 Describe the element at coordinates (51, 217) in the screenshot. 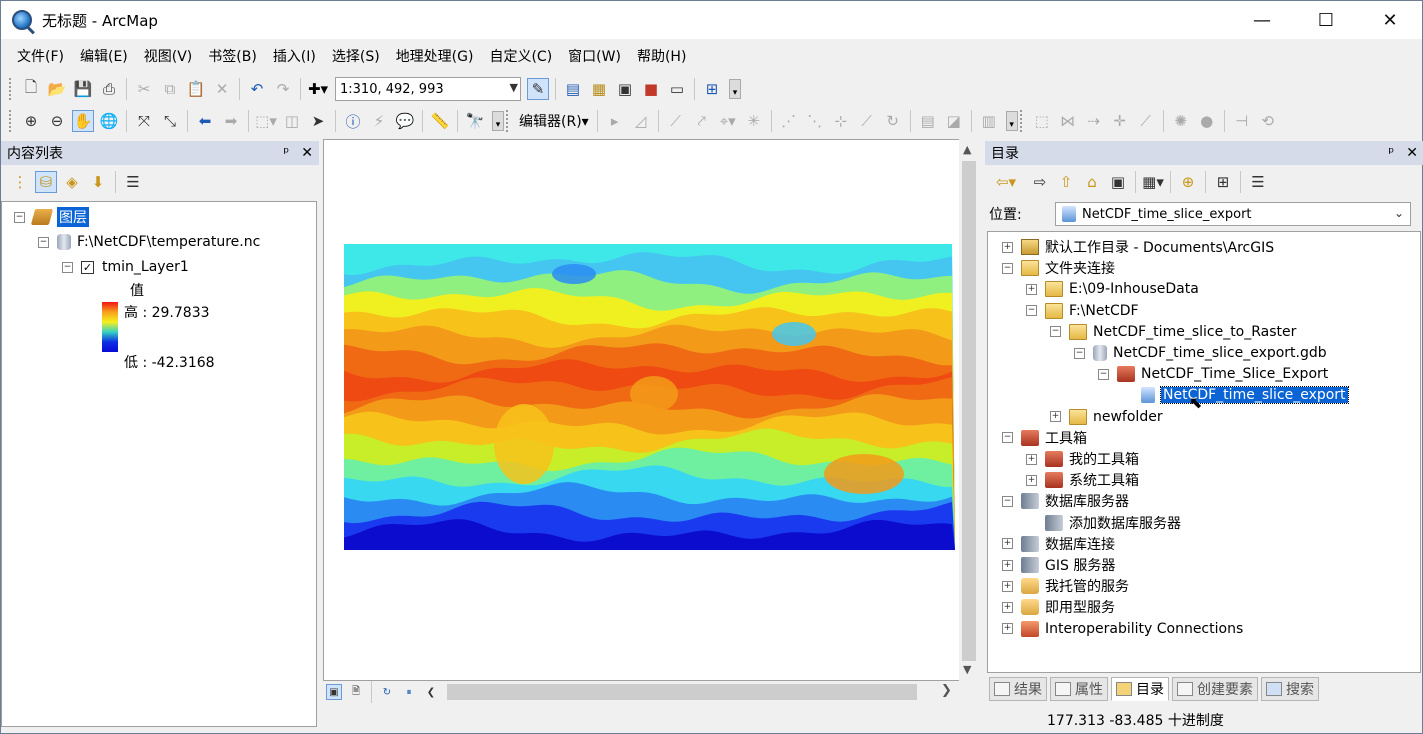

I see `tree-node-layers: − 图层` at that location.